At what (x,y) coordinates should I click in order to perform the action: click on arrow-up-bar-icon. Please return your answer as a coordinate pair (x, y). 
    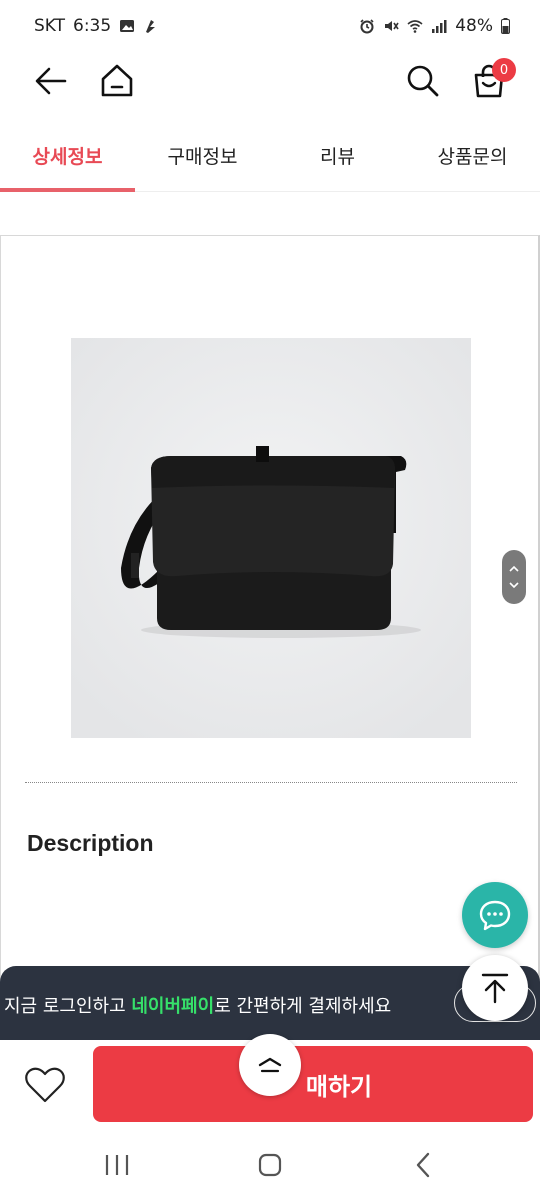
    Looking at the image, I should click on (495, 988).